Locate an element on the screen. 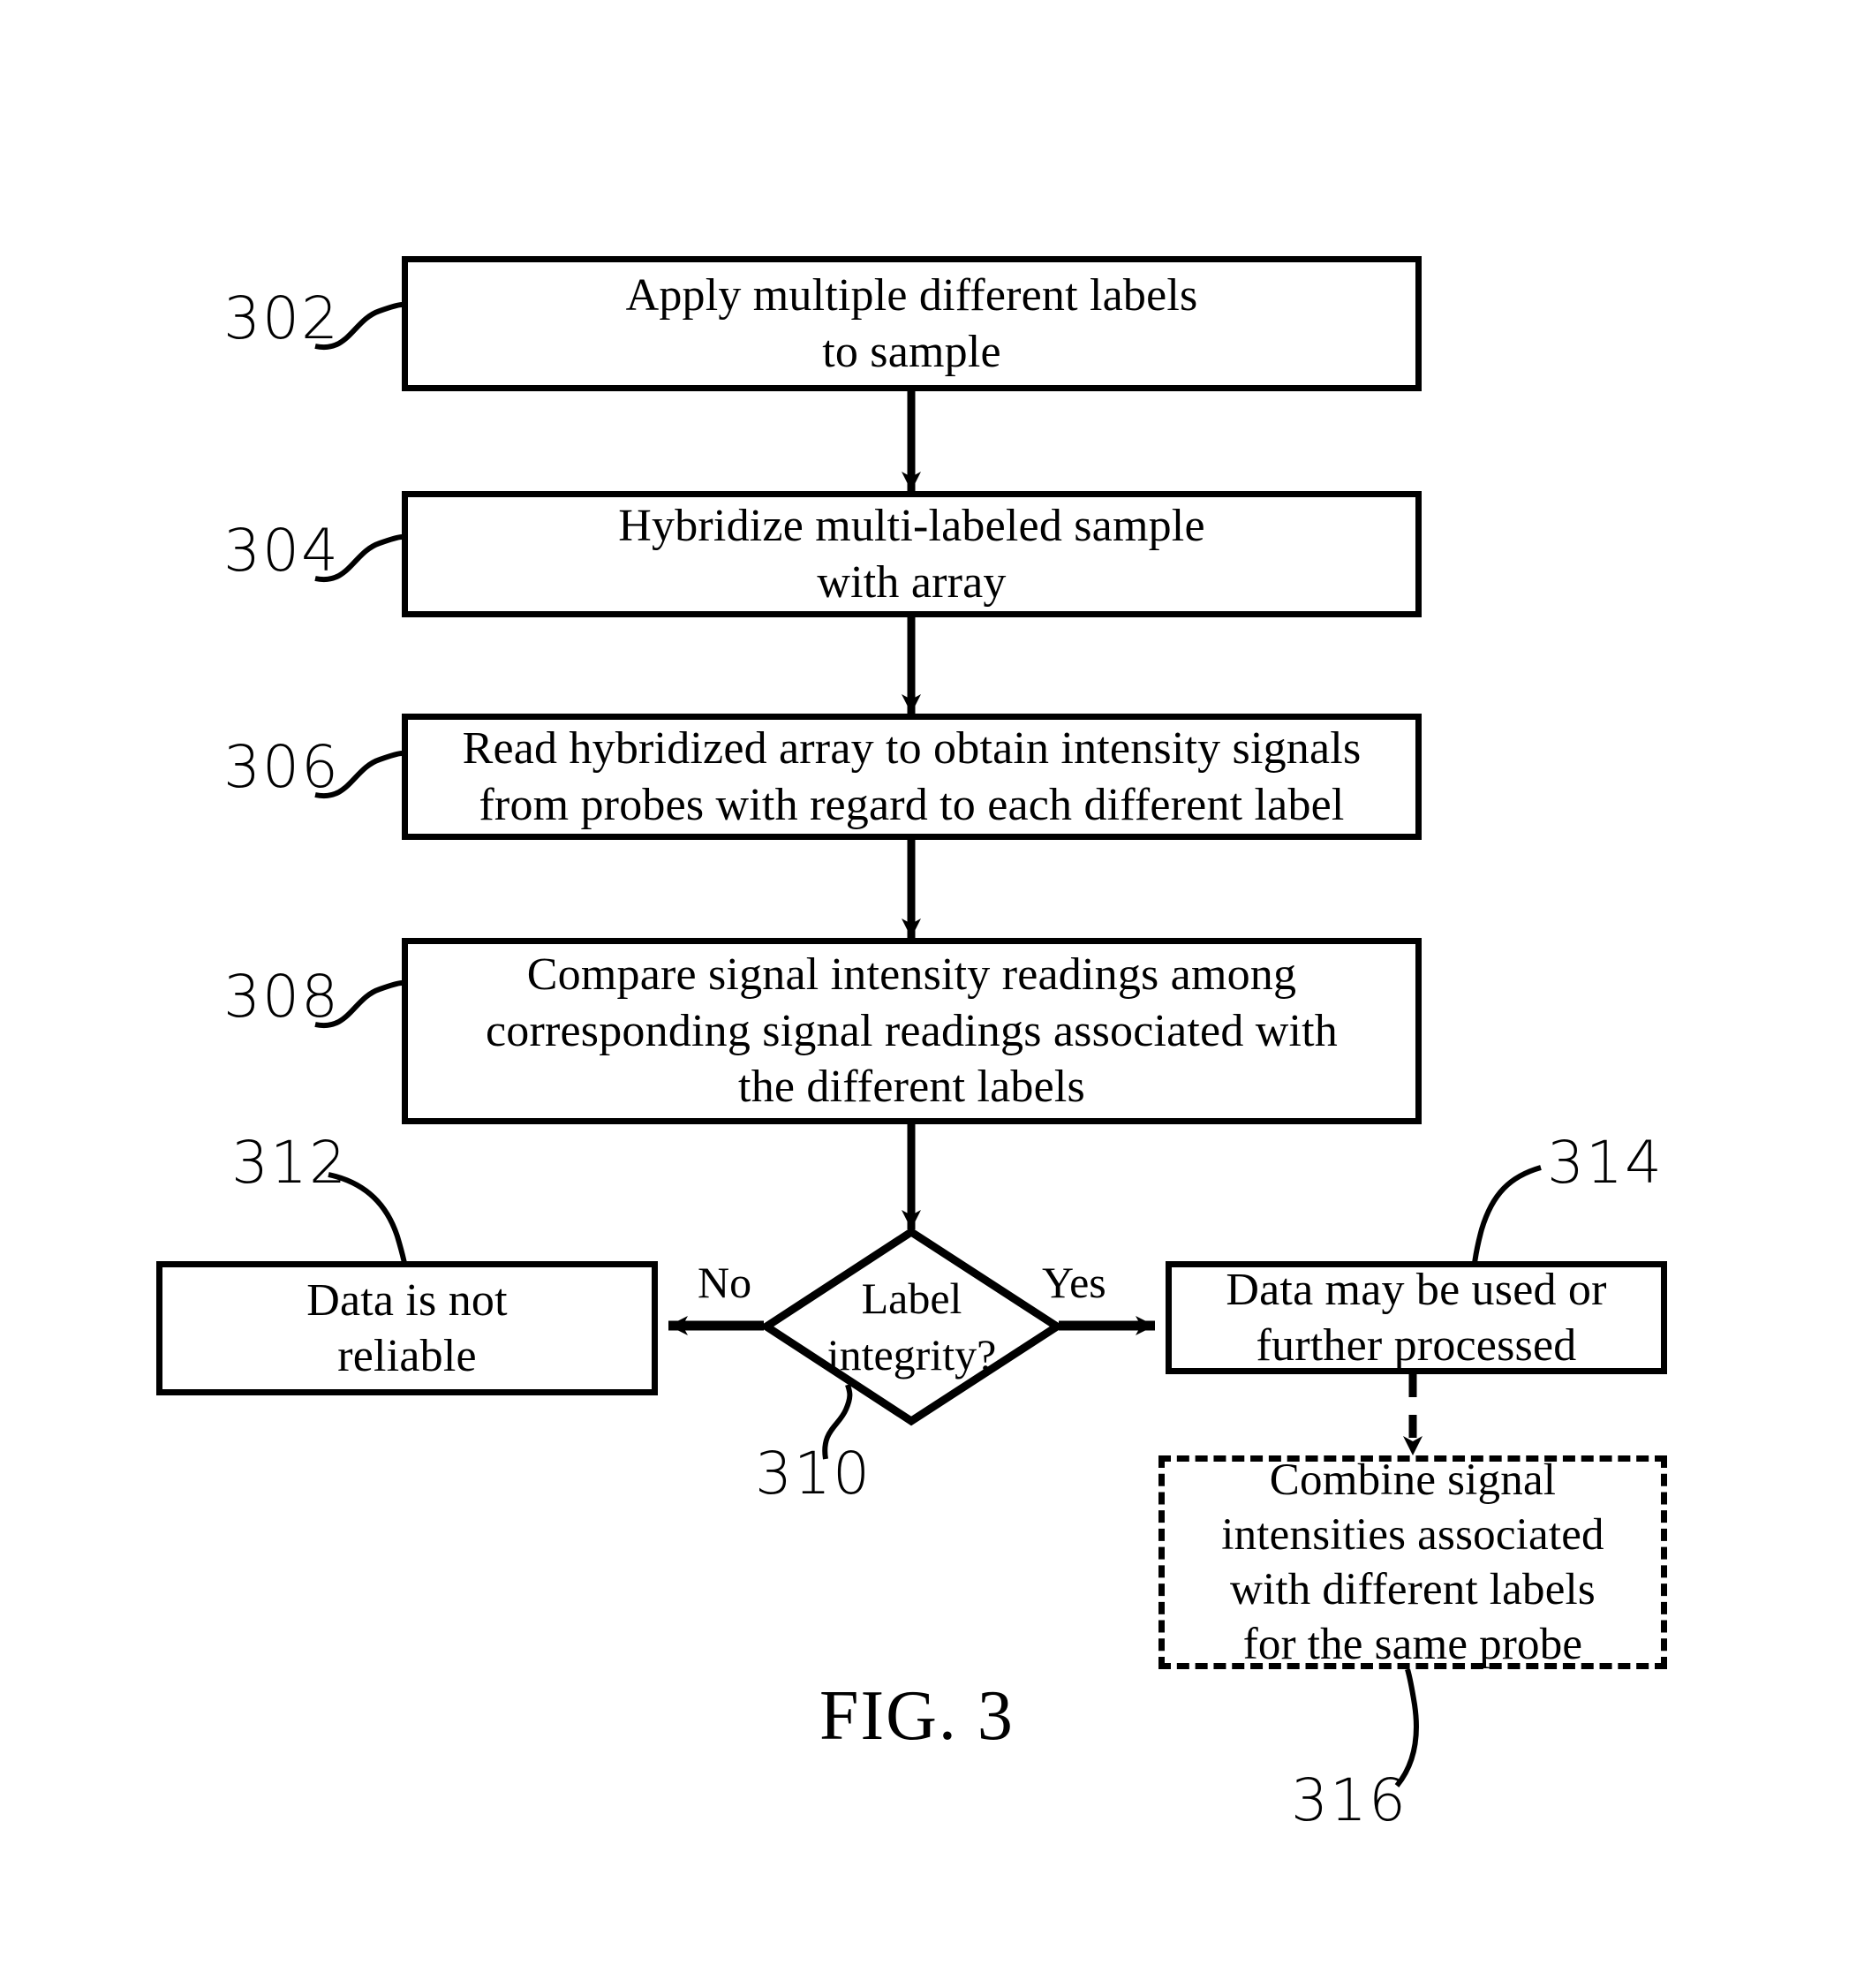 The height and width of the screenshot is (1988, 1864). process-box-314-label: Data may be used or further processed is located at coordinates (1417, 1317).